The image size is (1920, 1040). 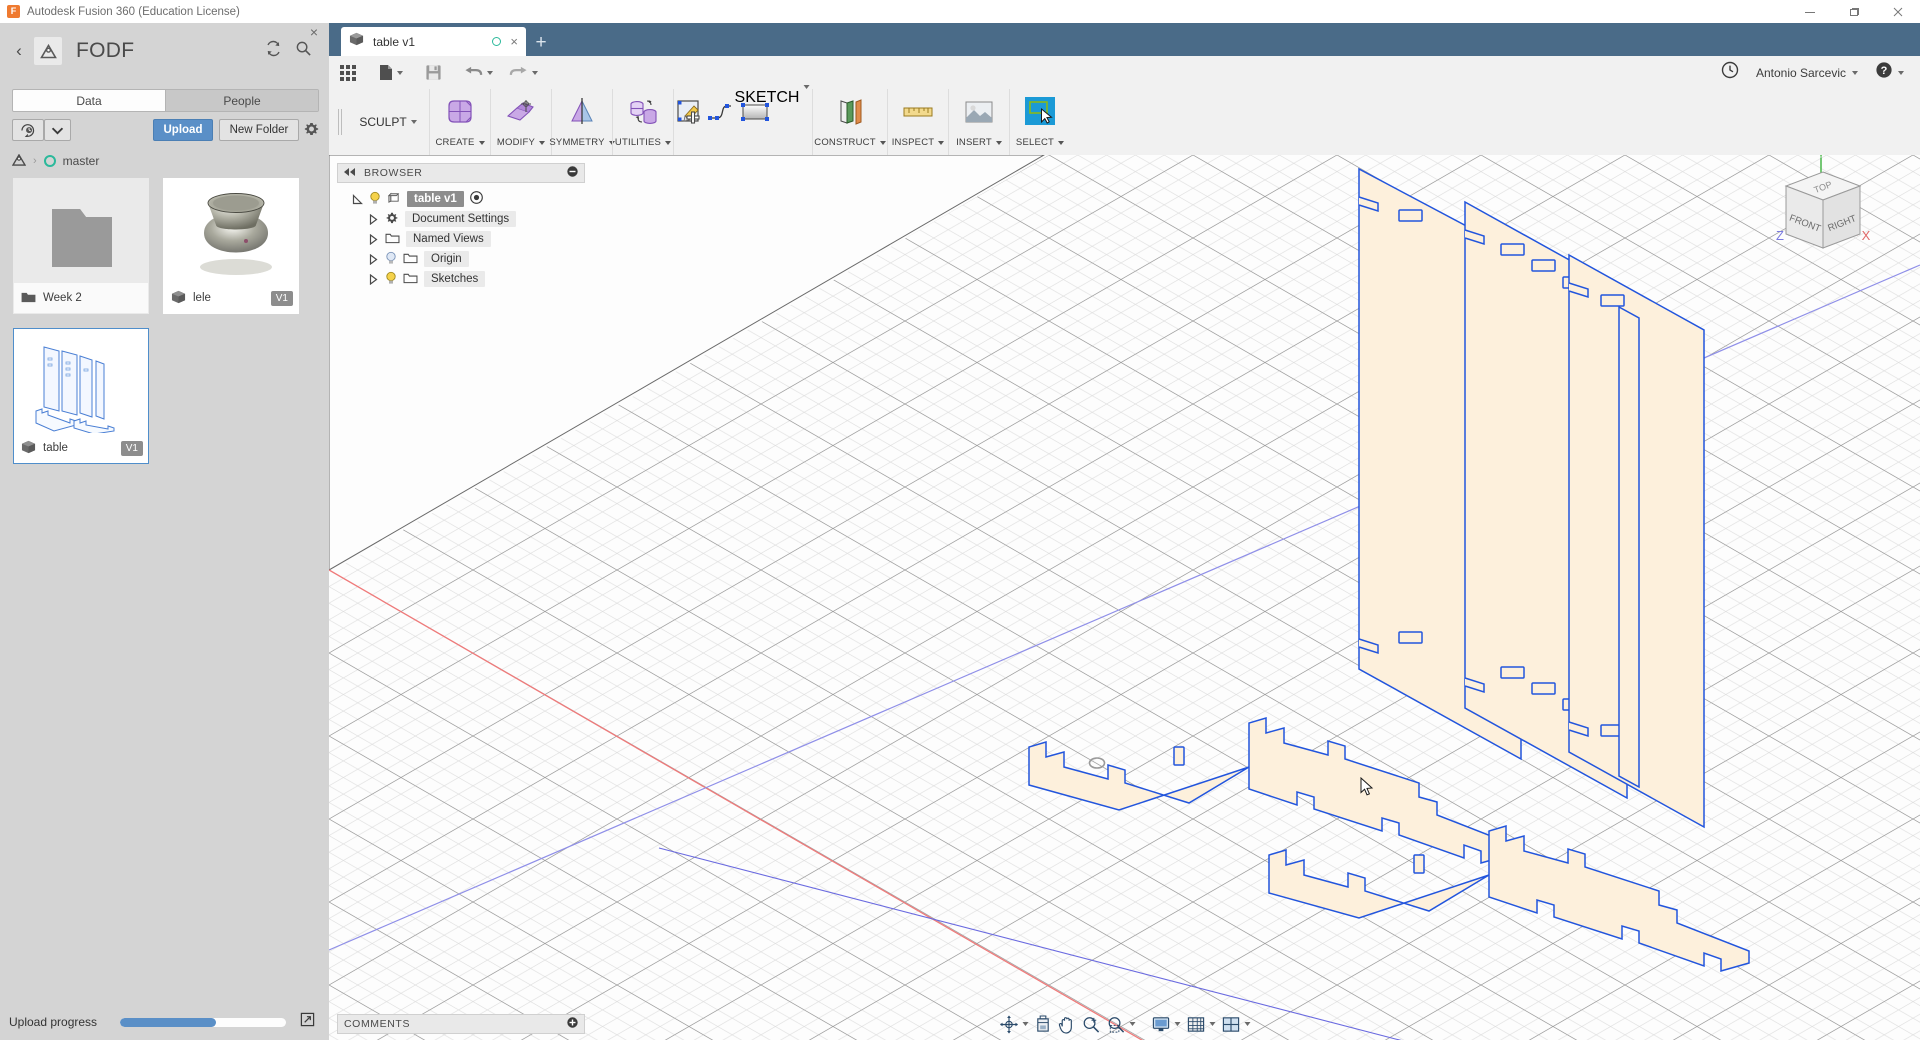 I want to click on ribbon-select-button: SELECT, so click(x=1040, y=122).